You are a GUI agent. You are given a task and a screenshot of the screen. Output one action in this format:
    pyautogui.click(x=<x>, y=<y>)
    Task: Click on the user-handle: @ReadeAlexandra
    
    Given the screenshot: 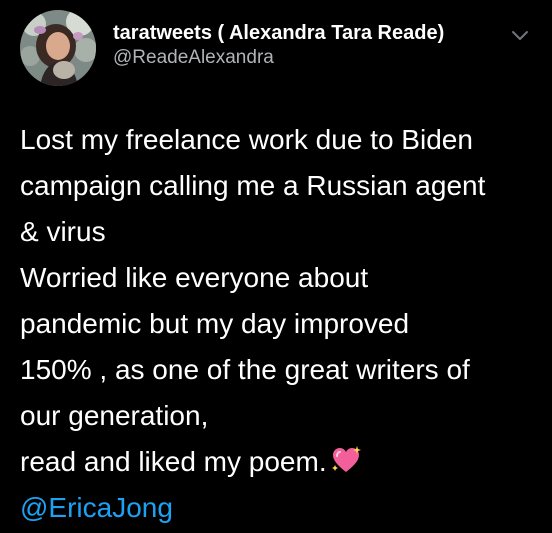 What is the action you would take?
    pyautogui.click(x=303, y=58)
    